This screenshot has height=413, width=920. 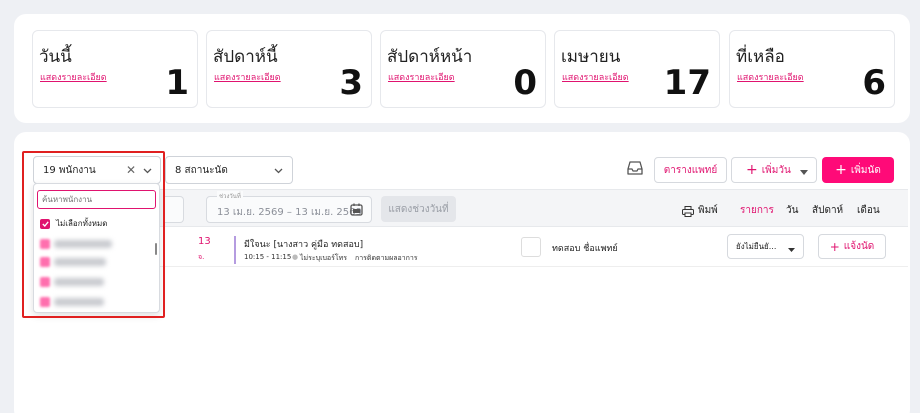 I want to click on inbox-icon, so click(x=635, y=170).